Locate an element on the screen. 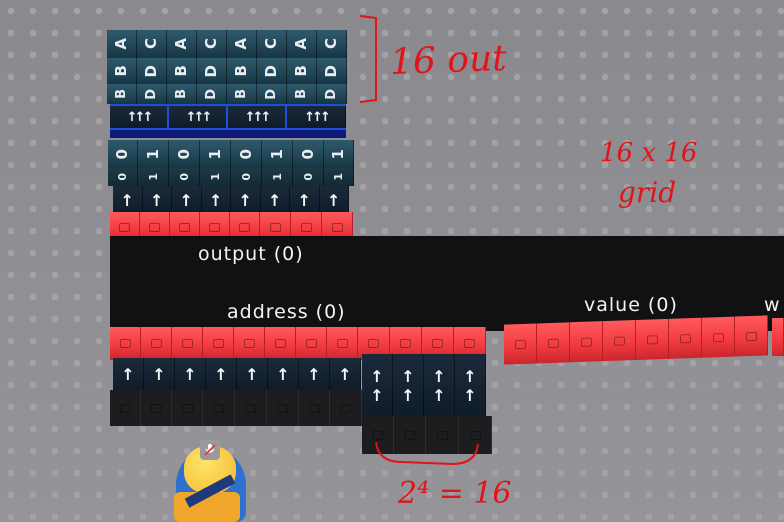 Image resolution: width=784 pixels, height=522 pixels. value-label: value (0) is located at coordinates (631, 305).